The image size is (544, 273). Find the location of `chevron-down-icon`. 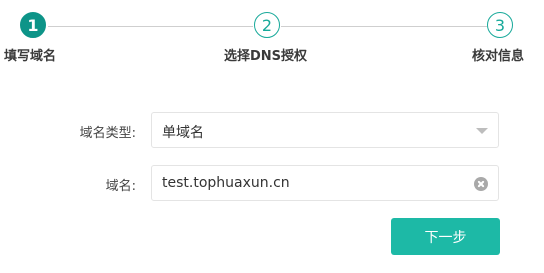

chevron-down-icon is located at coordinates (482, 131).